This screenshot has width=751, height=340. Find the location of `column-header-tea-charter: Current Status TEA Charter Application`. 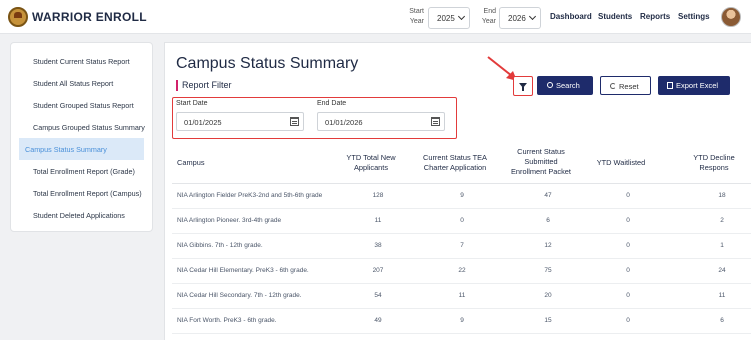

column-header-tea-charter: Current Status TEA Charter Application is located at coordinates (455, 163).